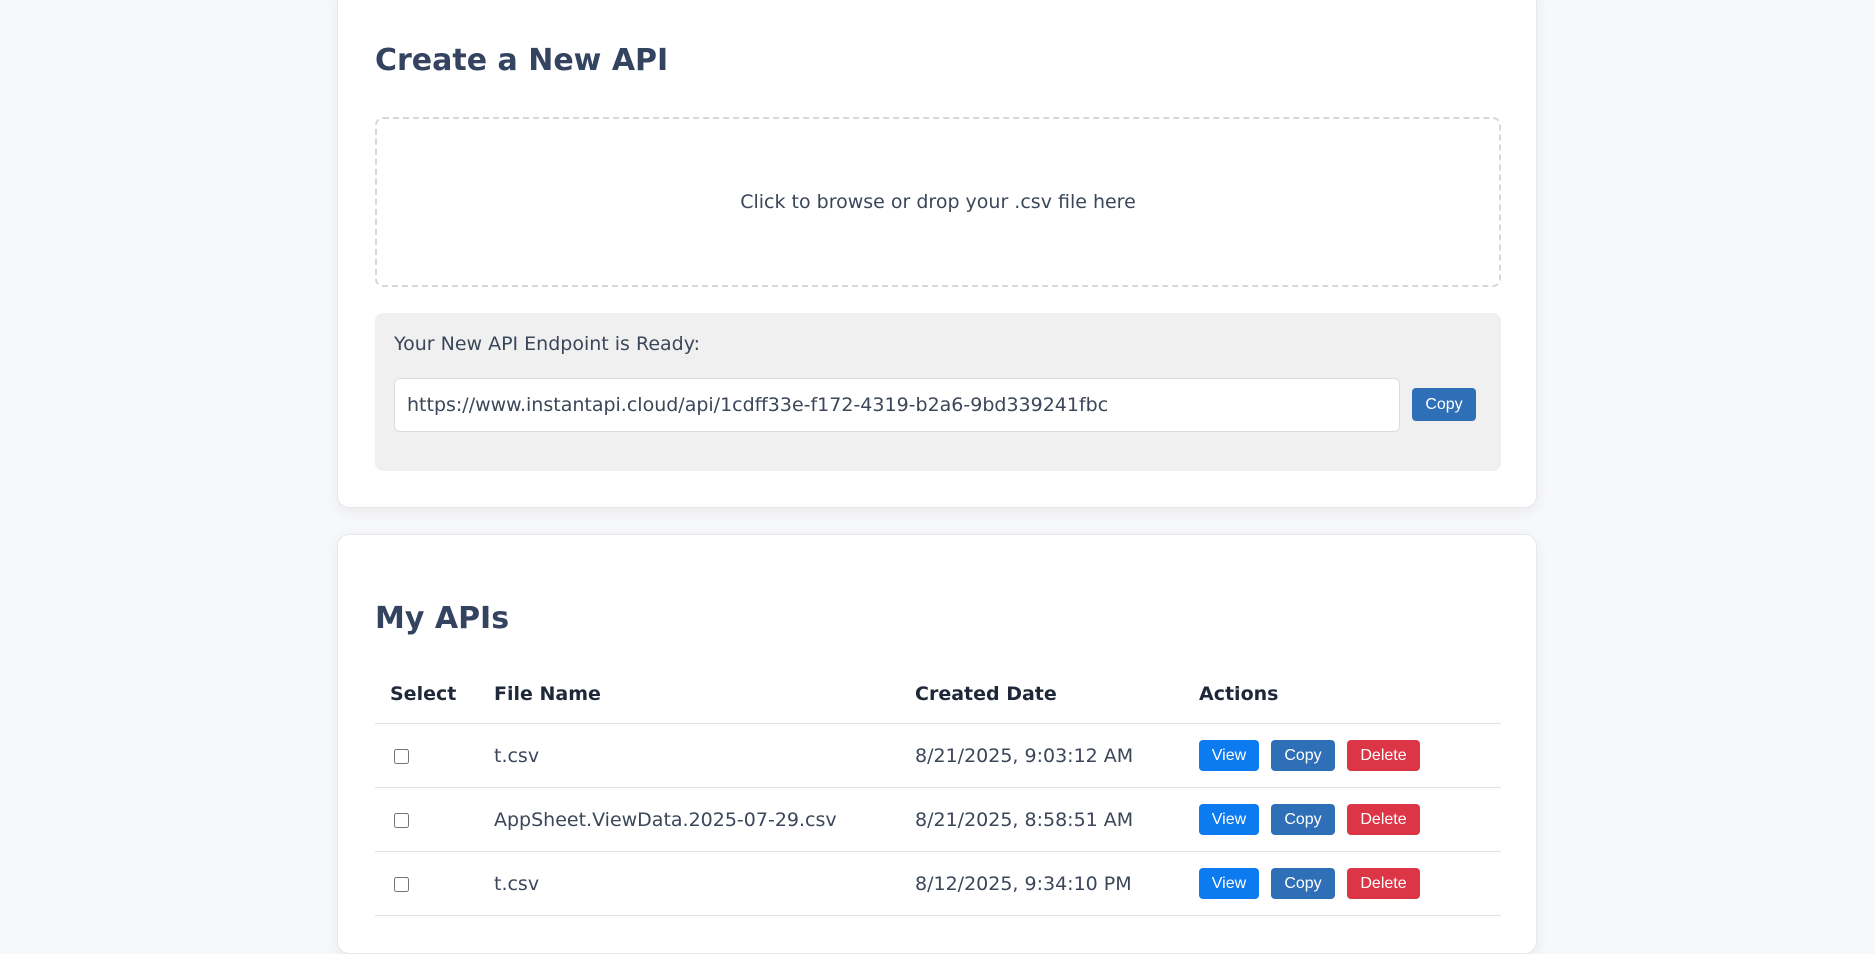 This screenshot has height=954, width=1875. What do you see at coordinates (897, 405) in the screenshot?
I see `endpoint-url-field` at bounding box center [897, 405].